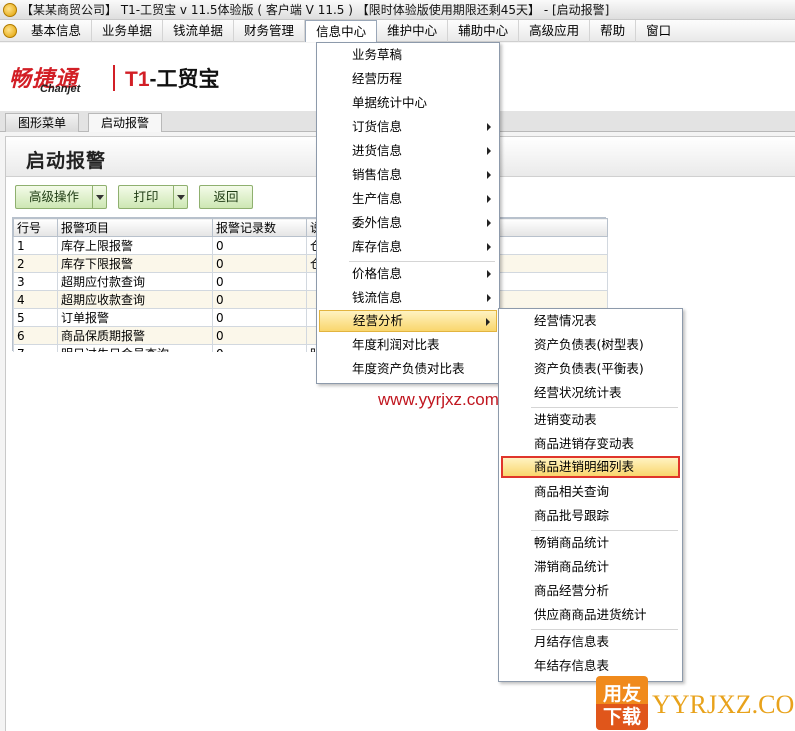 The image size is (795, 731). What do you see at coordinates (310, 263) in the screenshot?
I see `table-row: 2库存下限报警0仓` at bounding box center [310, 263].